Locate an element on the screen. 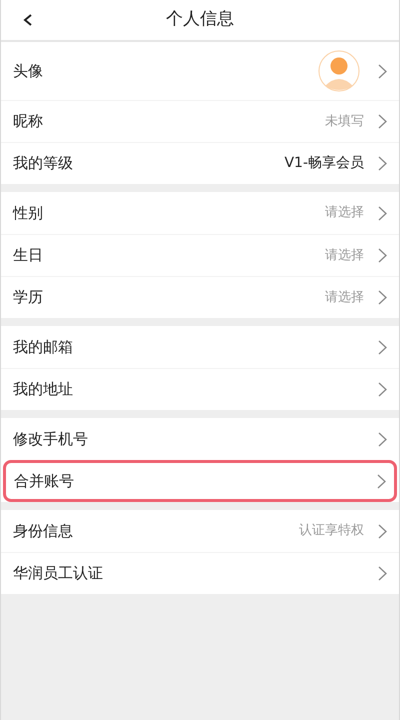 The width and height of the screenshot is (400, 720). page-title: 个人信息 is located at coordinates (200, 20).